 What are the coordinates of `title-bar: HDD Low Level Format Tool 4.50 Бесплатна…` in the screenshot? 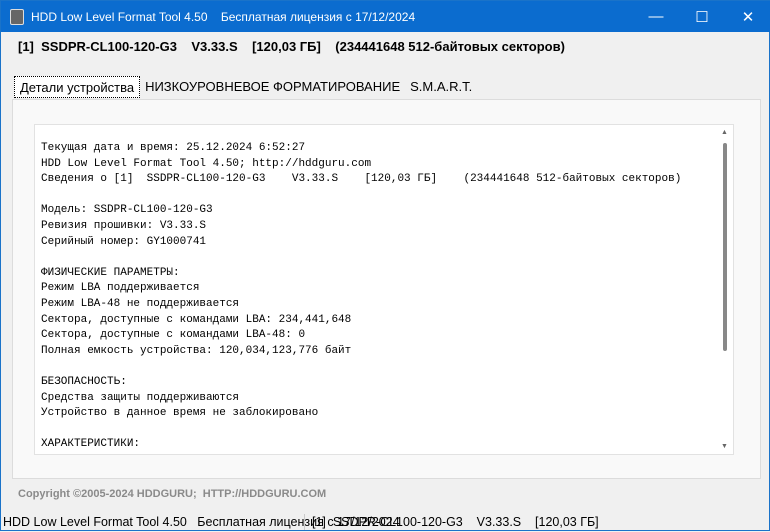 It's located at (385, 16).